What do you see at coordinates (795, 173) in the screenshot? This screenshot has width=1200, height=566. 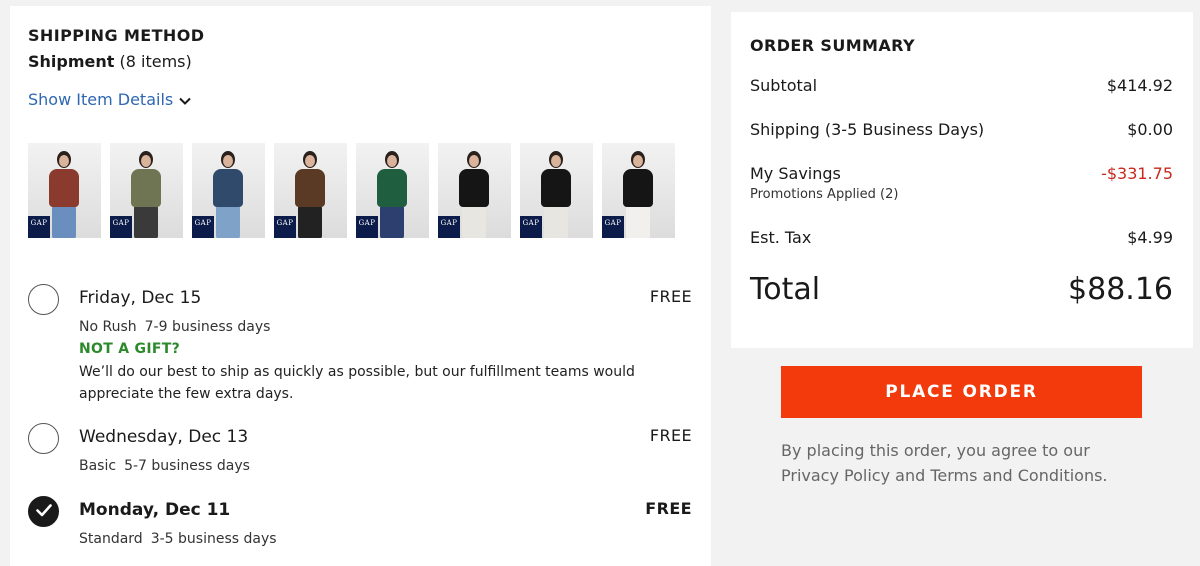 I see `savings-label: My Savings` at bounding box center [795, 173].